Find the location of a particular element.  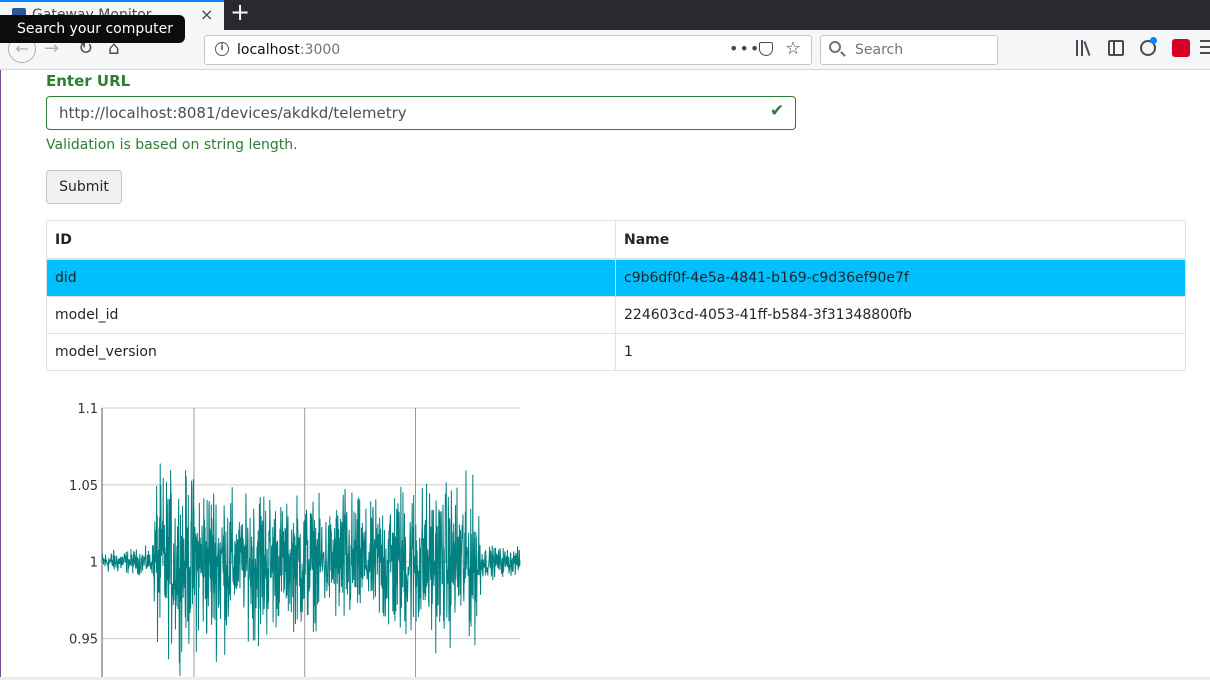

new-tab-icon: + is located at coordinates (240, 13).